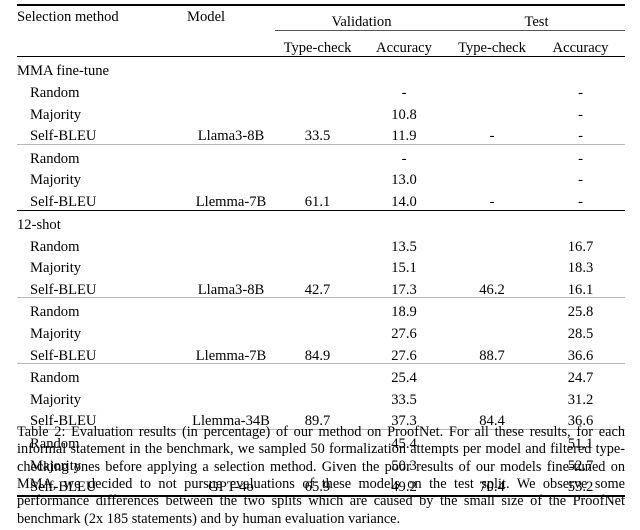 This screenshot has width=640, height=530. Describe the element at coordinates (317, 289) in the screenshot. I see `cell-validation-typecheck: 42.7` at that location.